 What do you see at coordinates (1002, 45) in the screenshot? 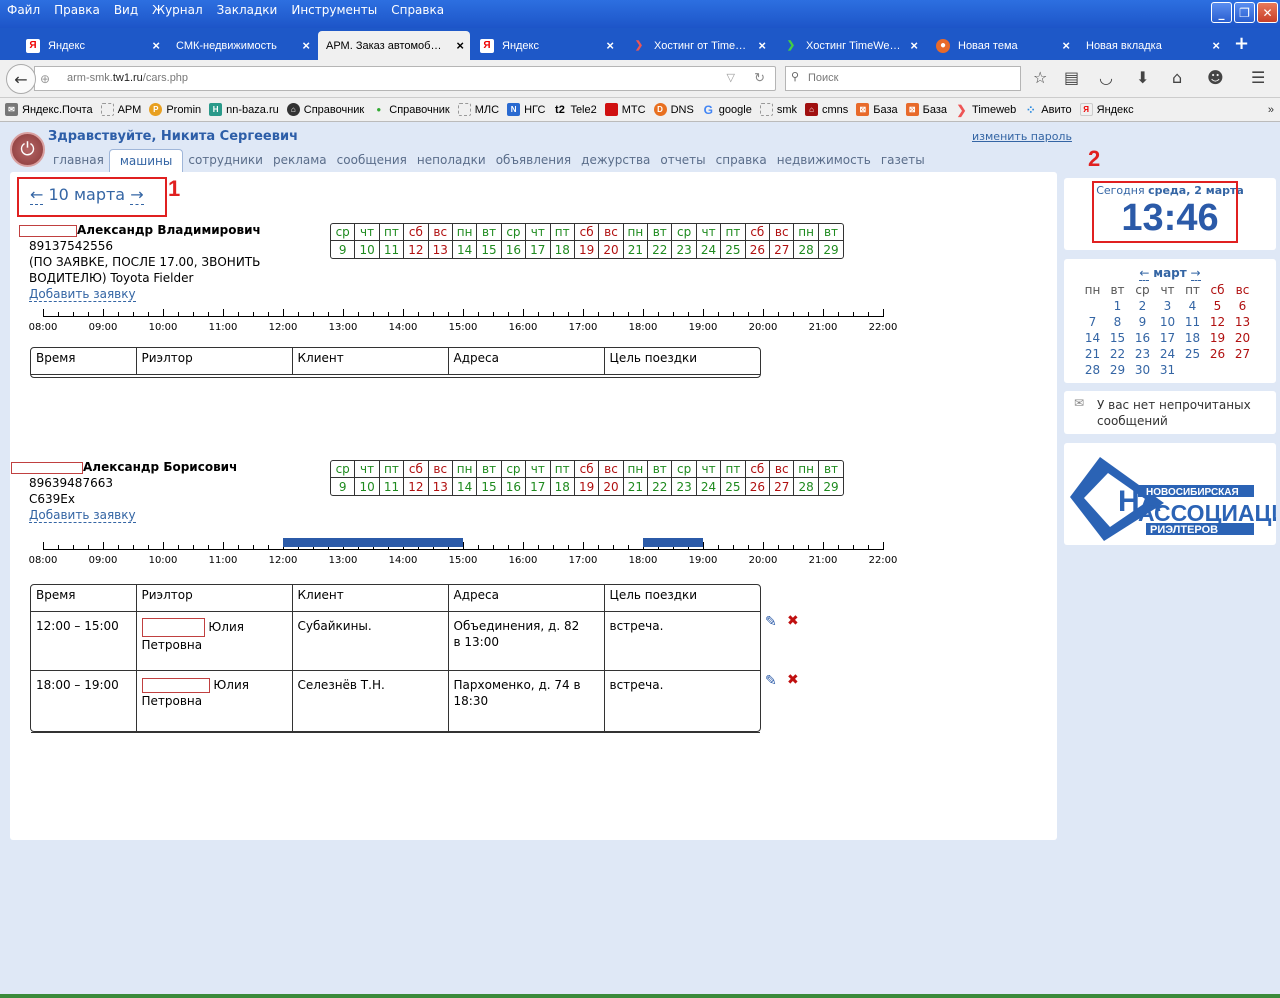
I see `tab-new-topic: ● Новая тема ×` at bounding box center [1002, 45].